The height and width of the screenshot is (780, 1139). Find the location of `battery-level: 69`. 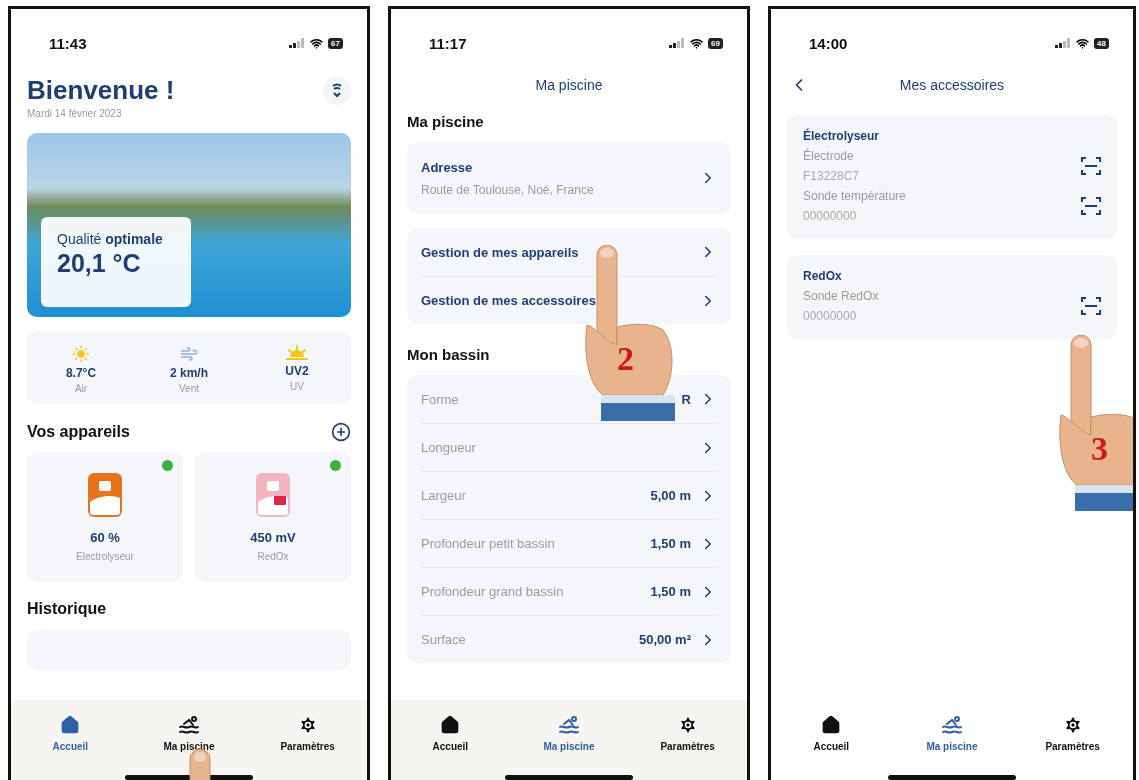

battery-level: 69 is located at coordinates (715, 43).